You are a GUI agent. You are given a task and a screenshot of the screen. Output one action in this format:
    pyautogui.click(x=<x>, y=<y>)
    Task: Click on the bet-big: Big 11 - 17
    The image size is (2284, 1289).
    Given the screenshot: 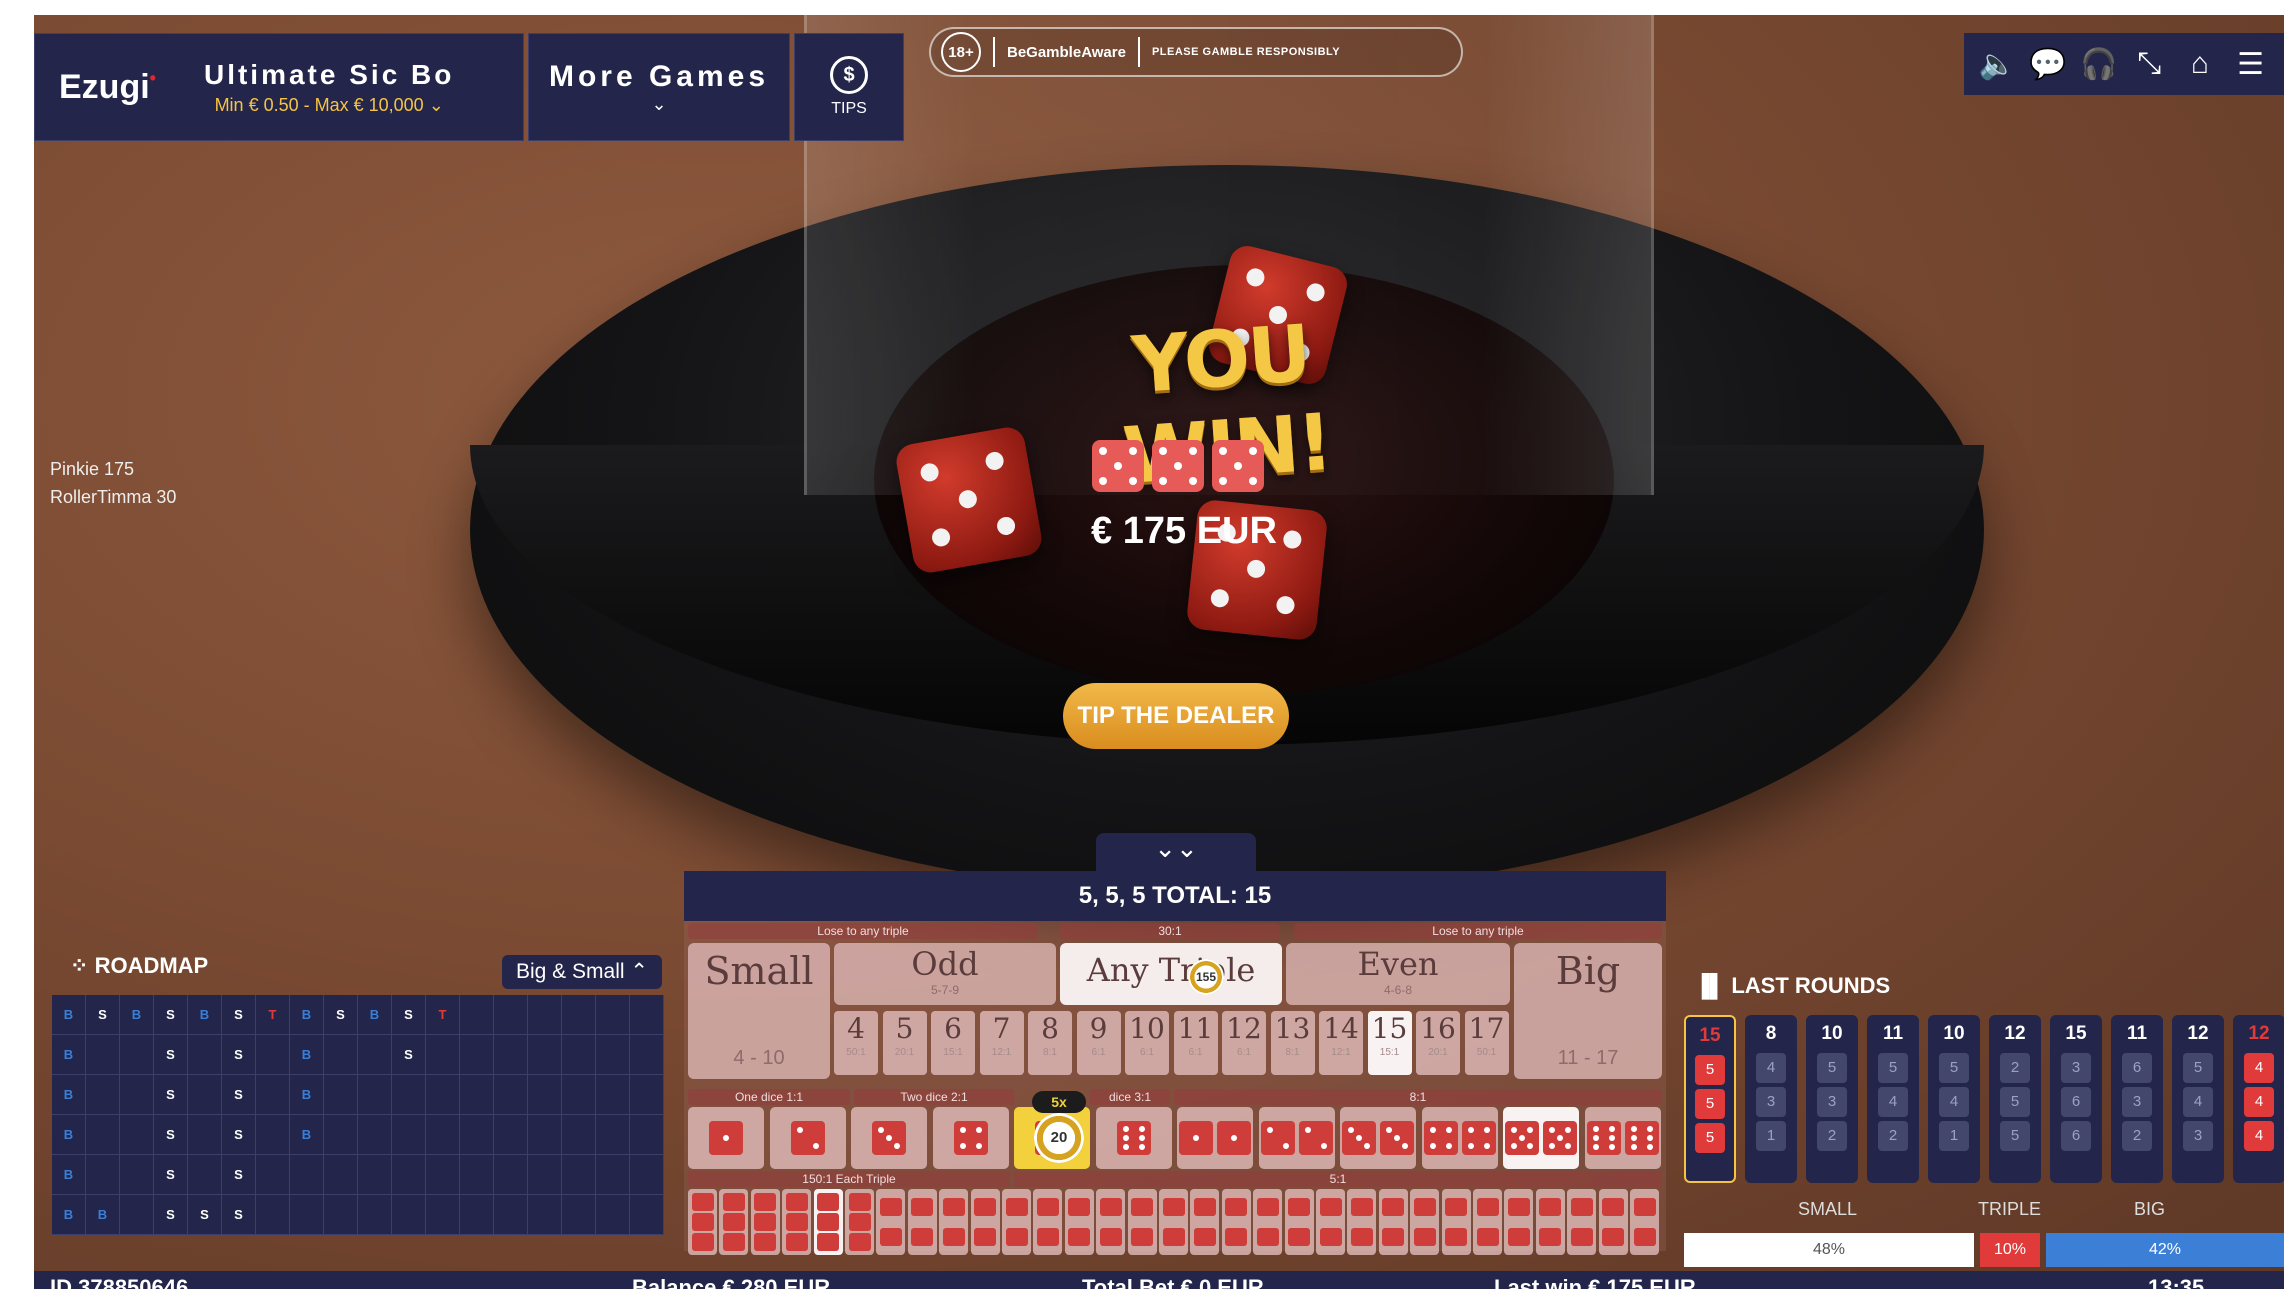 What is the action you would take?
    pyautogui.click(x=1588, y=1011)
    